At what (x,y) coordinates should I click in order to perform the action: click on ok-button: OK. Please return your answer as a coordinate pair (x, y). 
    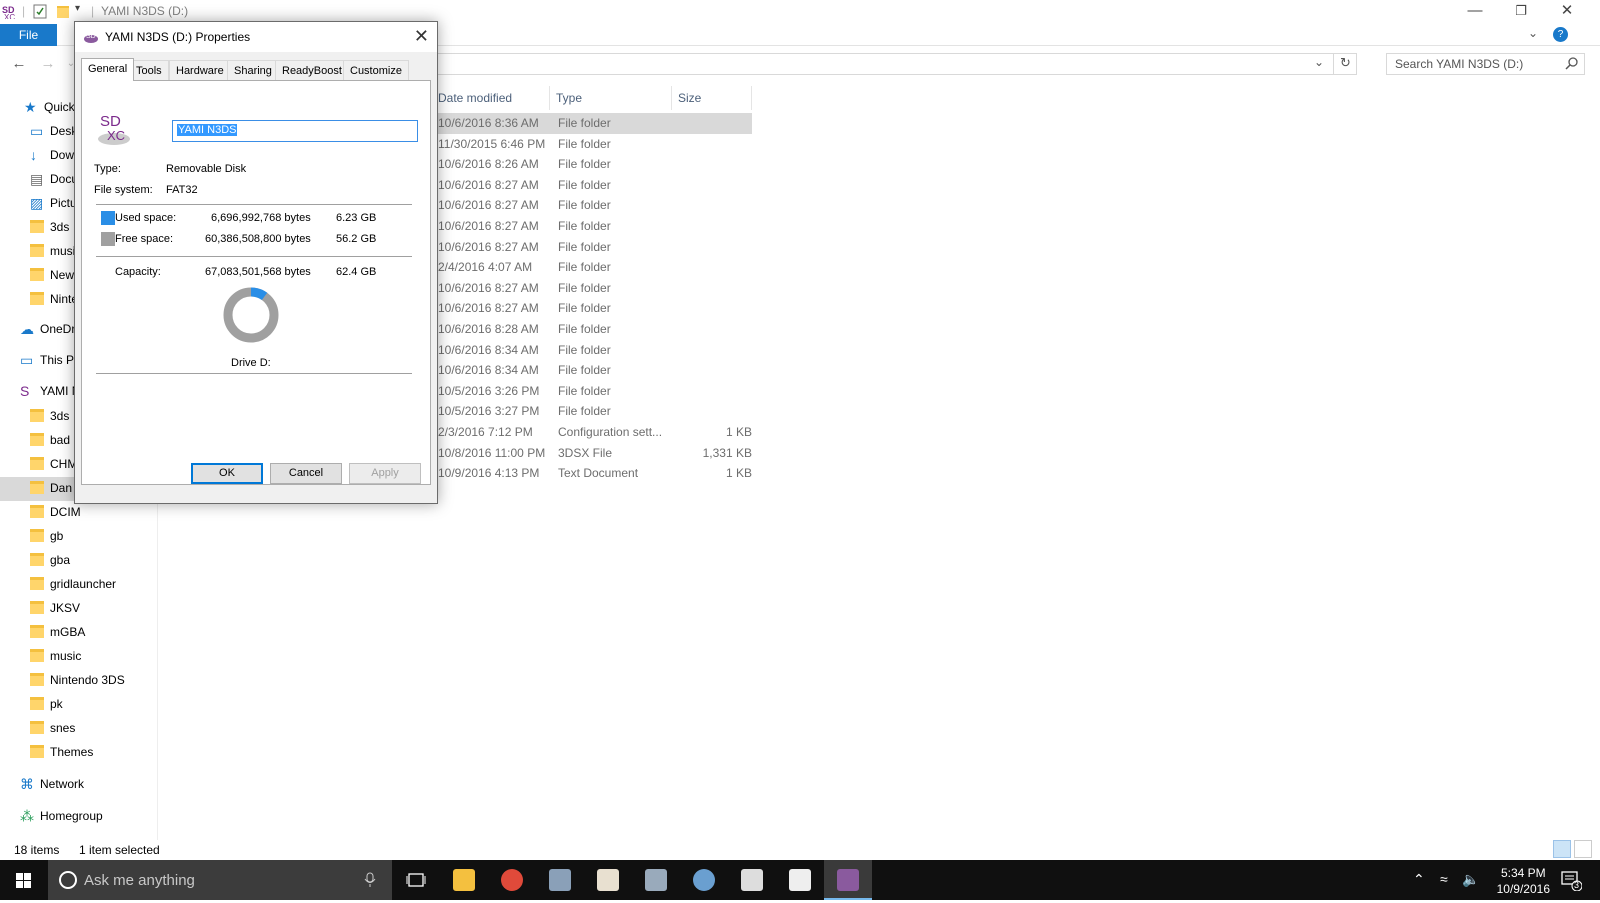
    Looking at the image, I should click on (227, 473).